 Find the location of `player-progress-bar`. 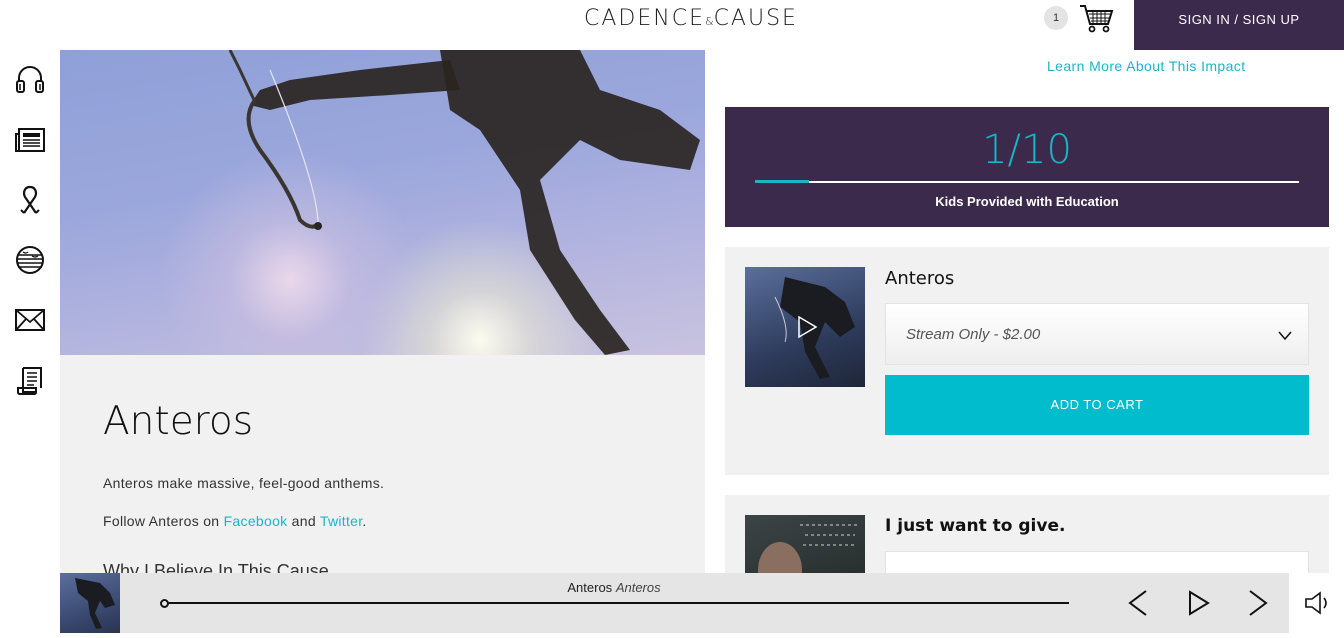

player-progress-bar is located at coordinates (616, 603).